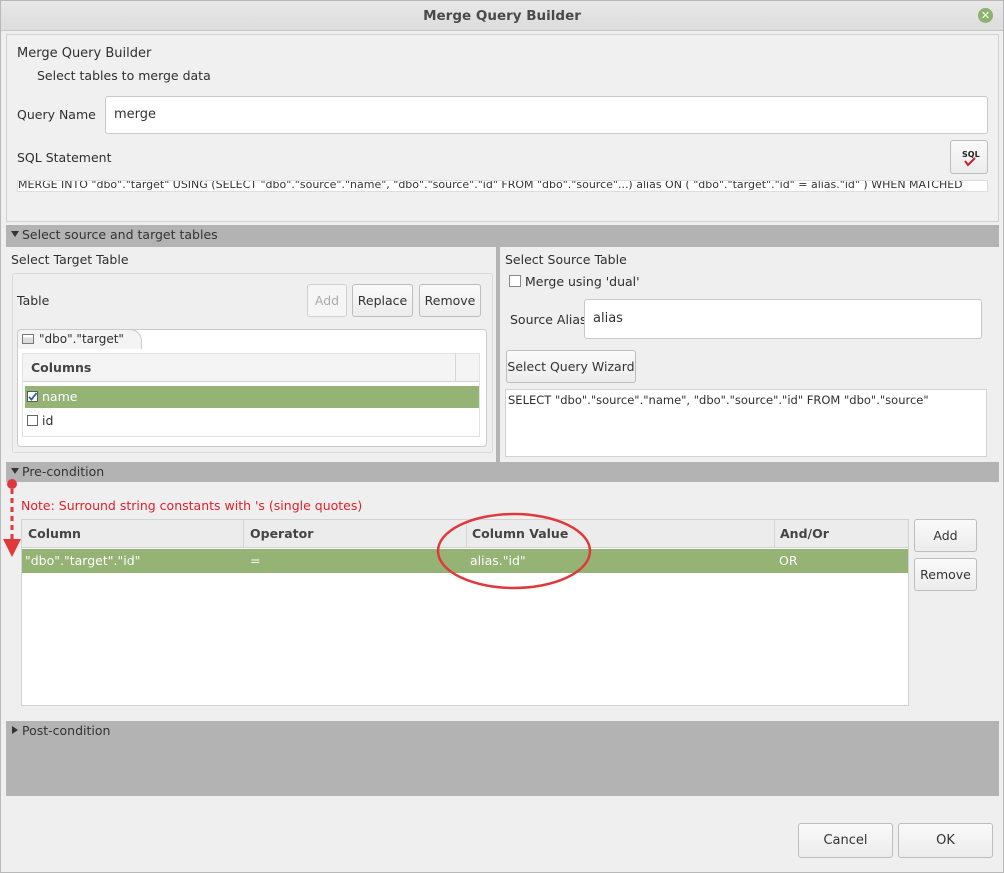 The height and width of the screenshot is (873, 1004). Describe the element at coordinates (12, 484) in the screenshot. I see `arrow-start-dot` at that location.